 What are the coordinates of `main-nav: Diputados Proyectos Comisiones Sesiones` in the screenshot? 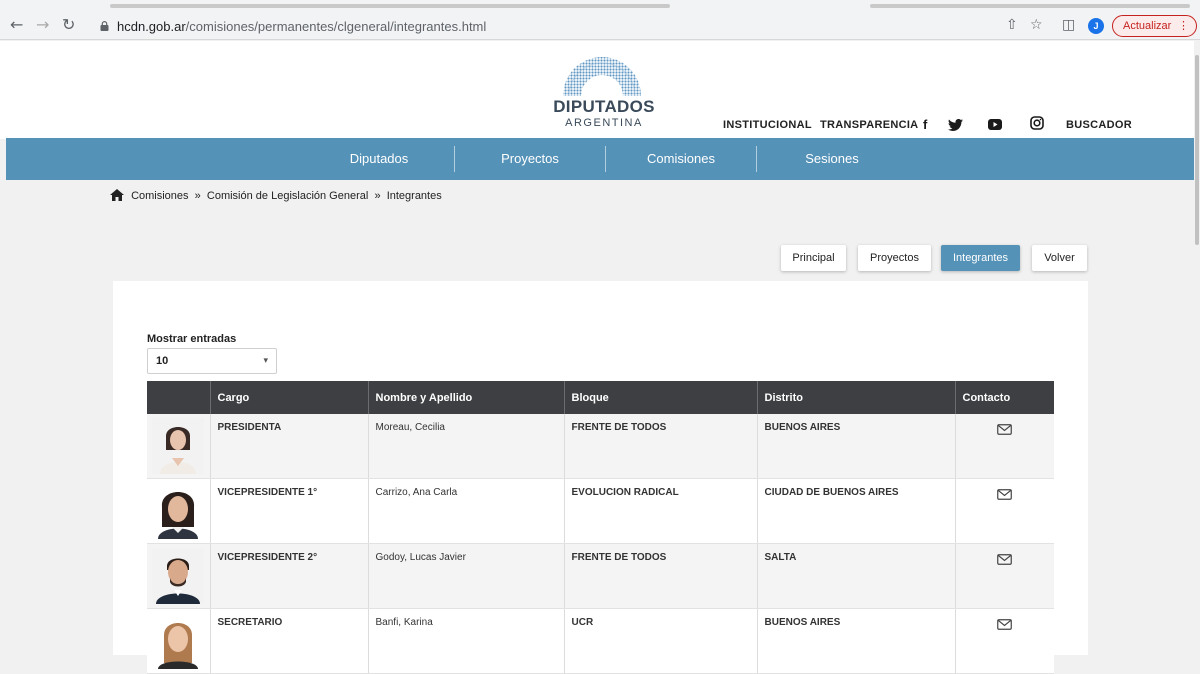 It's located at (600, 159).